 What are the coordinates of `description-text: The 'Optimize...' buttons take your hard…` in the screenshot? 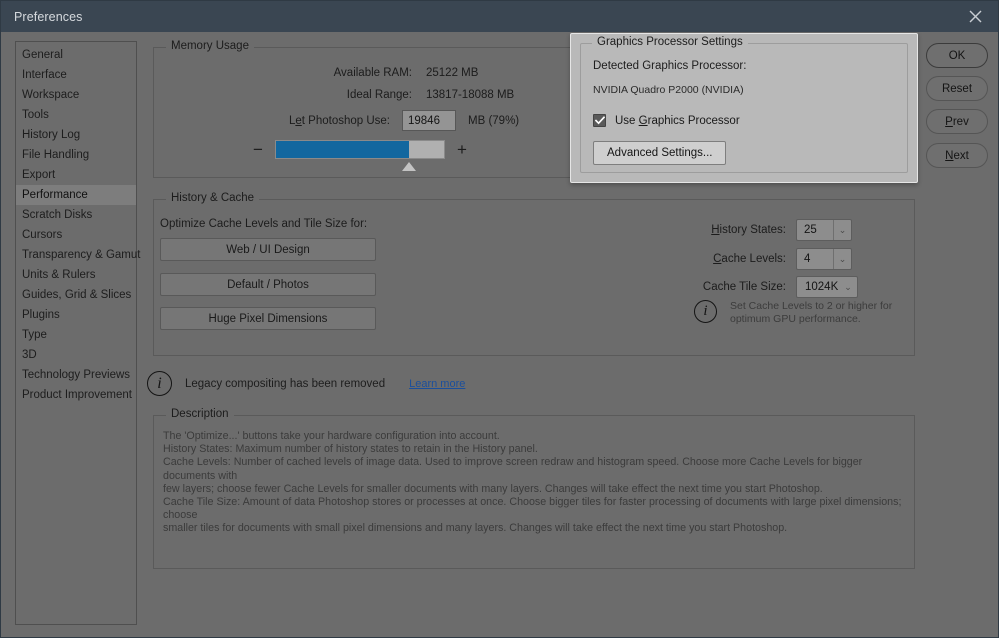 It's located at (532, 482).